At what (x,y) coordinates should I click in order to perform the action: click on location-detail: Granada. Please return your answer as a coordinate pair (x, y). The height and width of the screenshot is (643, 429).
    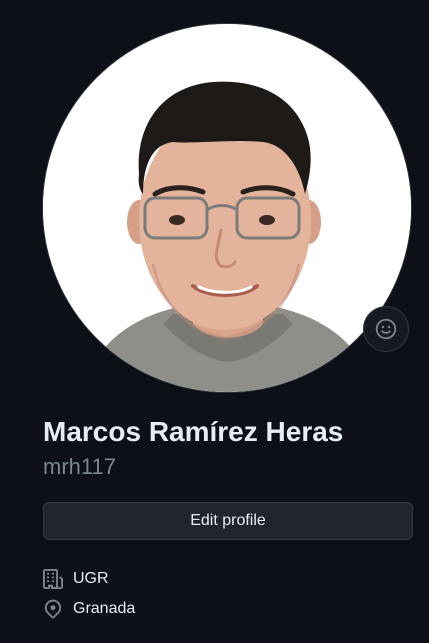
    Looking at the image, I should click on (89, 609).